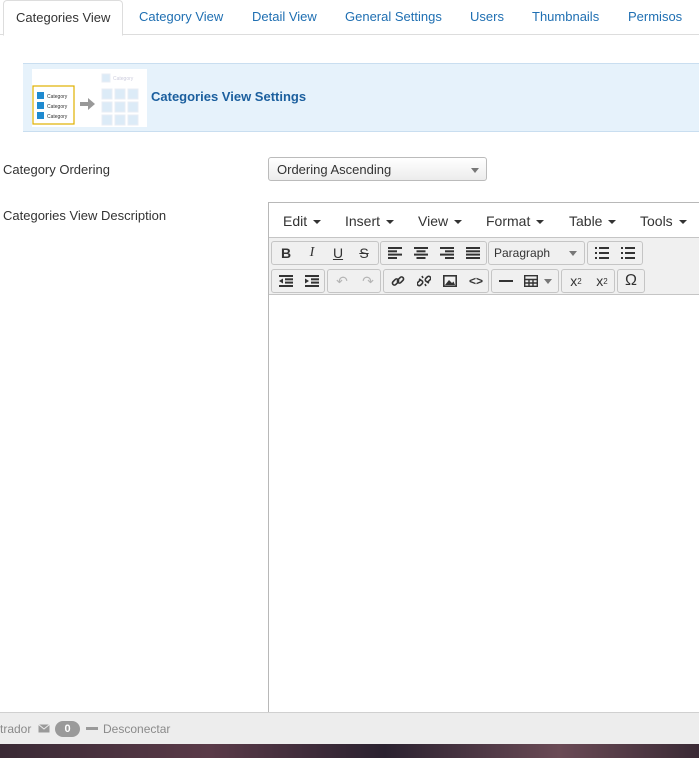  I want to click on bold-icon: B, so click(286, 253).